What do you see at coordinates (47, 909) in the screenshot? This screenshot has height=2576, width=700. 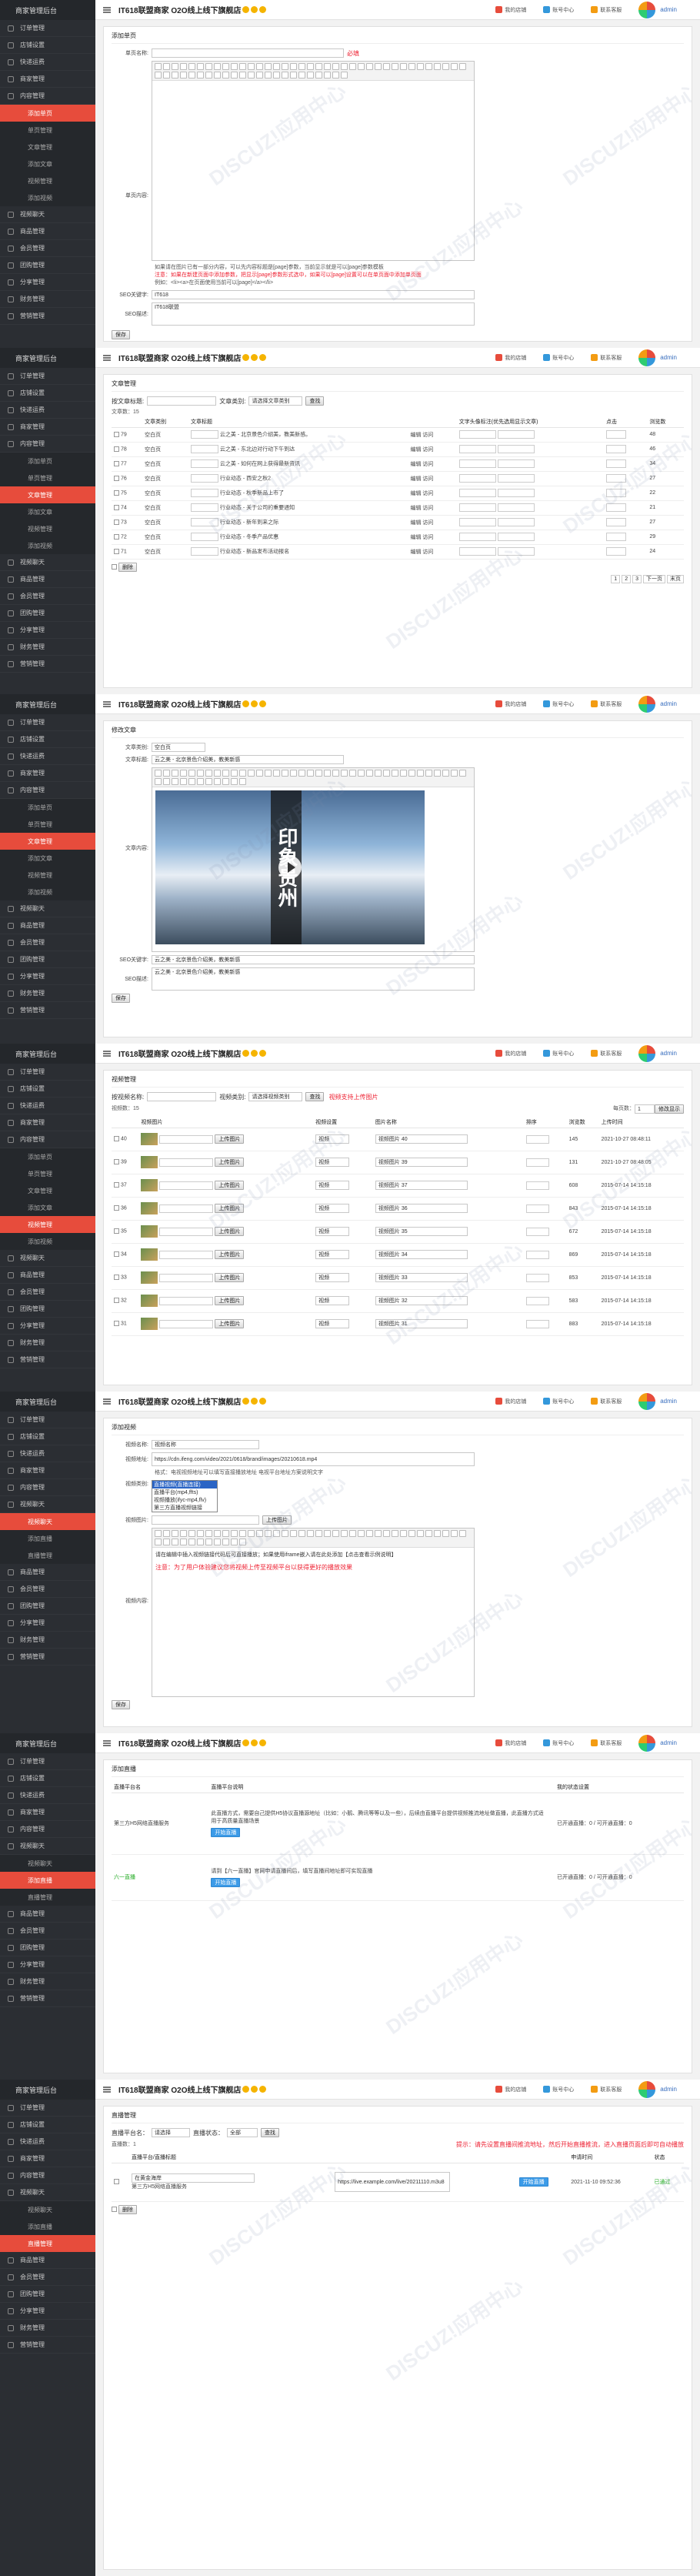 I see `sidebar-item: 视频聊天` at bounding box center [47, 909].